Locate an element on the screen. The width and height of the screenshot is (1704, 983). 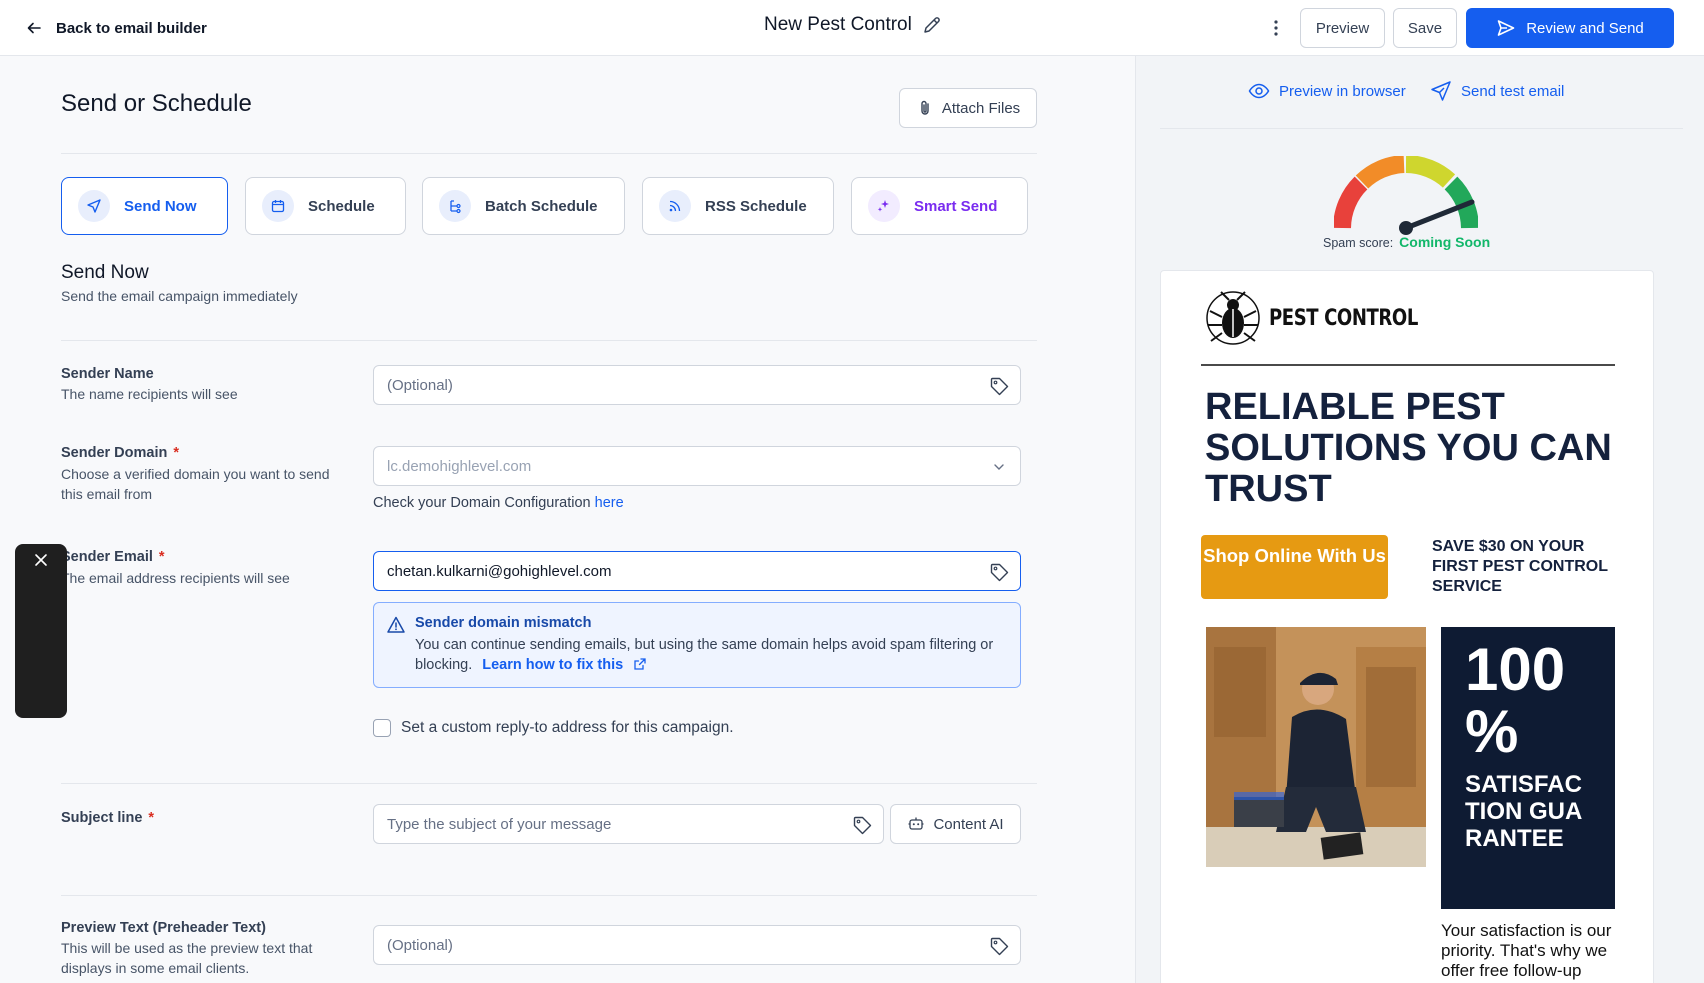
preview-in-browser-label: Preview in browser is located at coordinates (1342, 91).